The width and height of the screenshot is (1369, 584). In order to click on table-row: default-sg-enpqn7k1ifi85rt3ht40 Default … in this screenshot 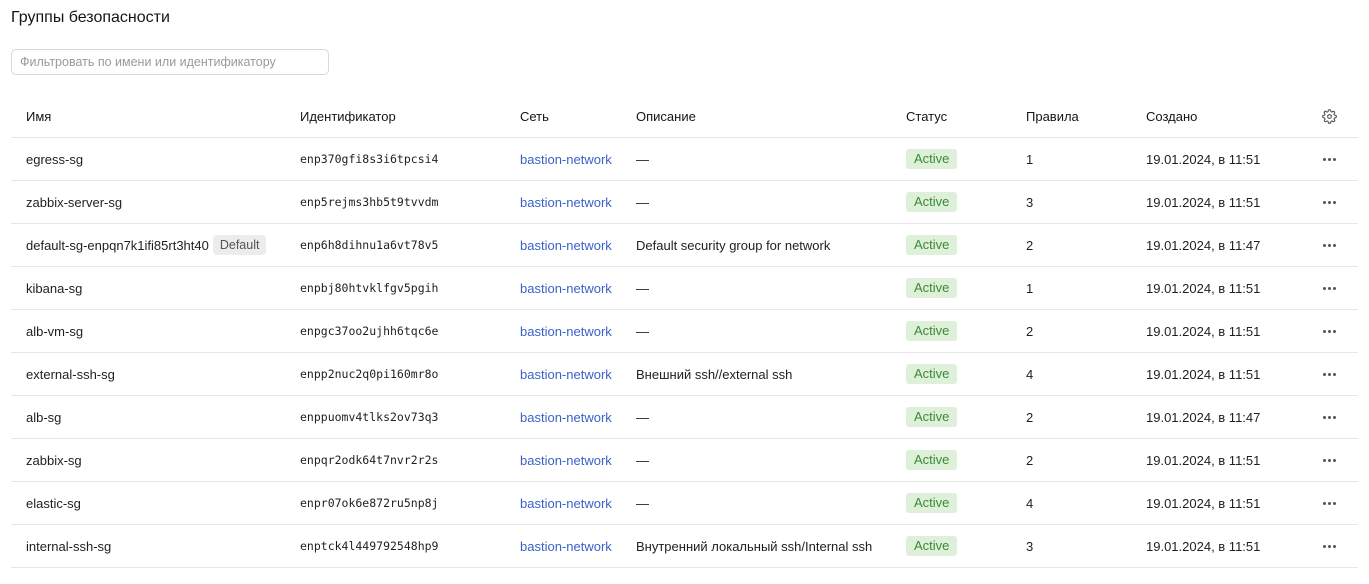, I will do `click(684, 245)`.